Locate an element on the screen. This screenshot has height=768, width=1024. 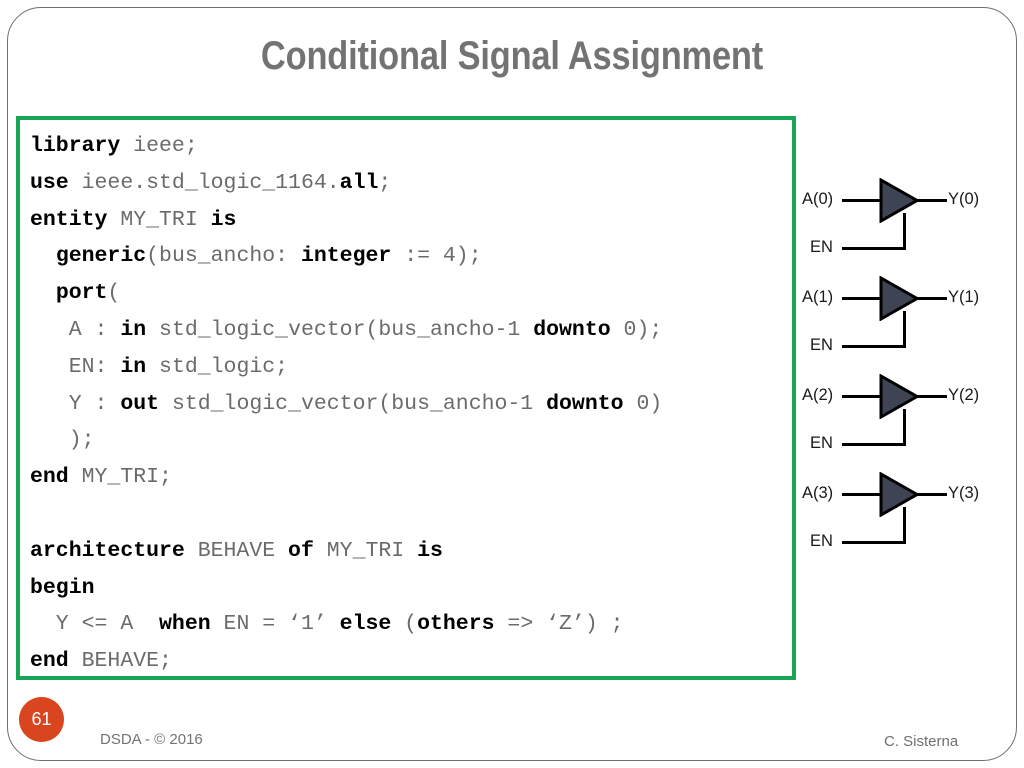
tri-state-buffer: A(1) Y(1) EN is located at coordinates (907, 317).